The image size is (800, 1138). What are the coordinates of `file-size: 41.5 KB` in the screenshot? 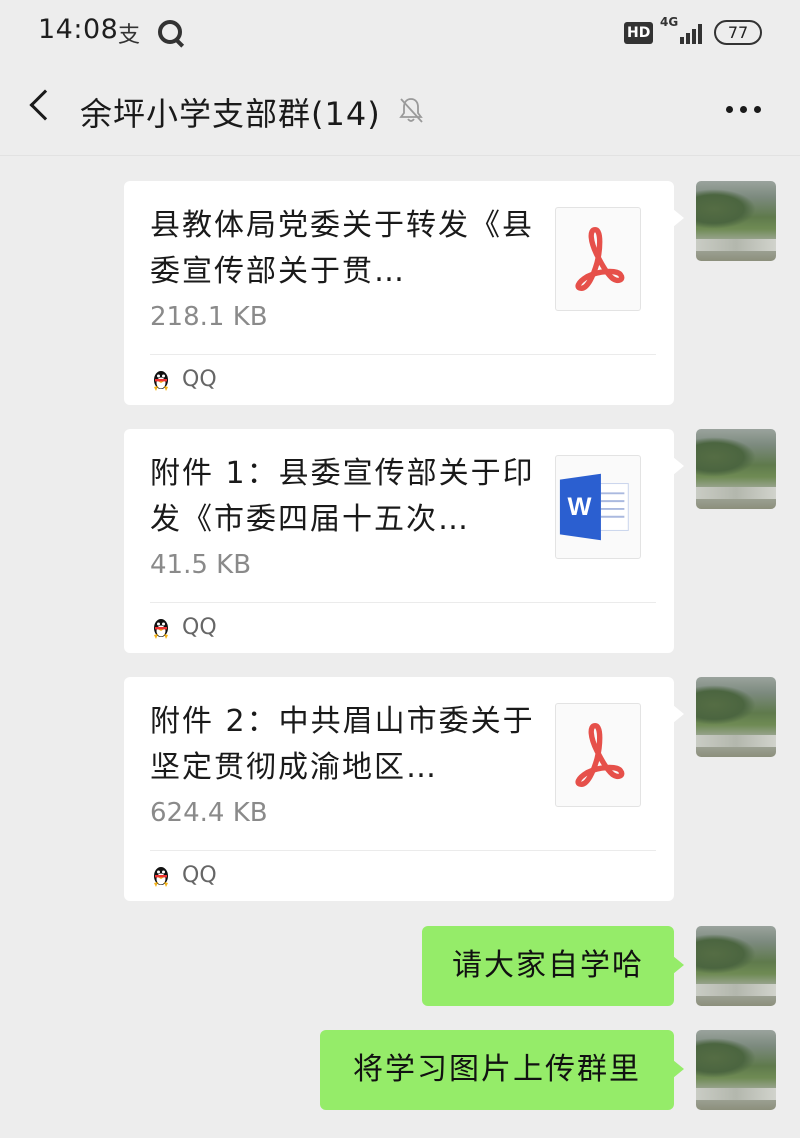 It's located at (201, 565).